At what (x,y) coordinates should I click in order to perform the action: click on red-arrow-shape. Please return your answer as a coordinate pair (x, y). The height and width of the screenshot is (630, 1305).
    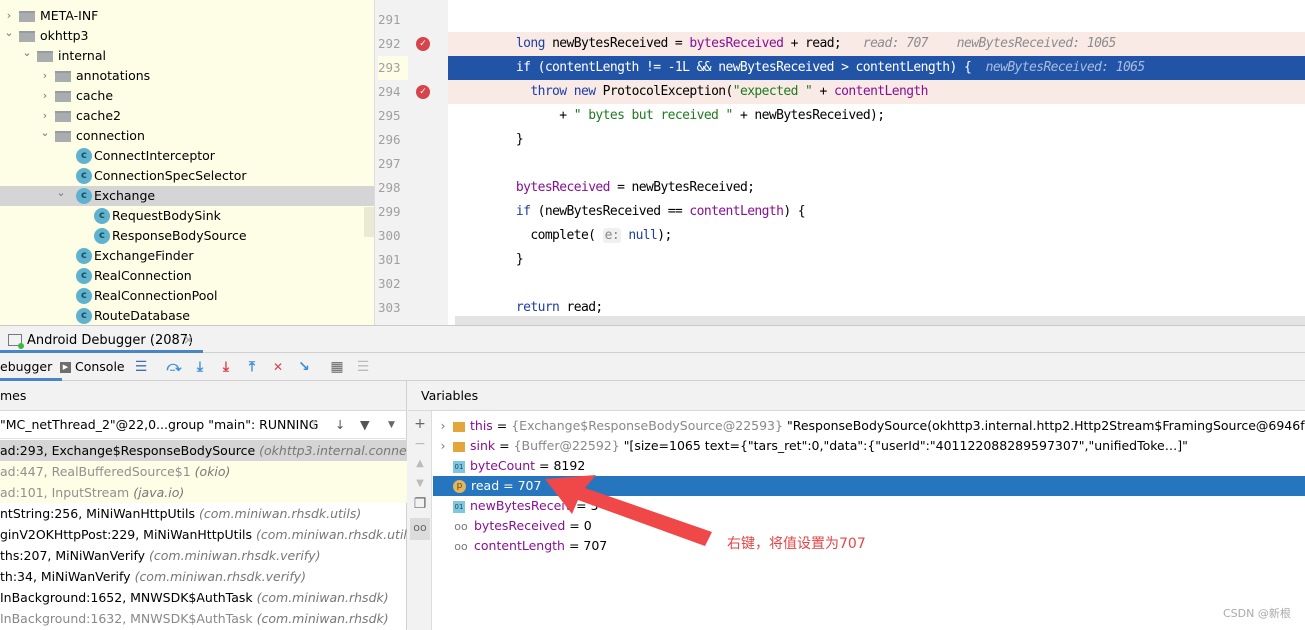
    Looking at the image, I should click on (628, 510).